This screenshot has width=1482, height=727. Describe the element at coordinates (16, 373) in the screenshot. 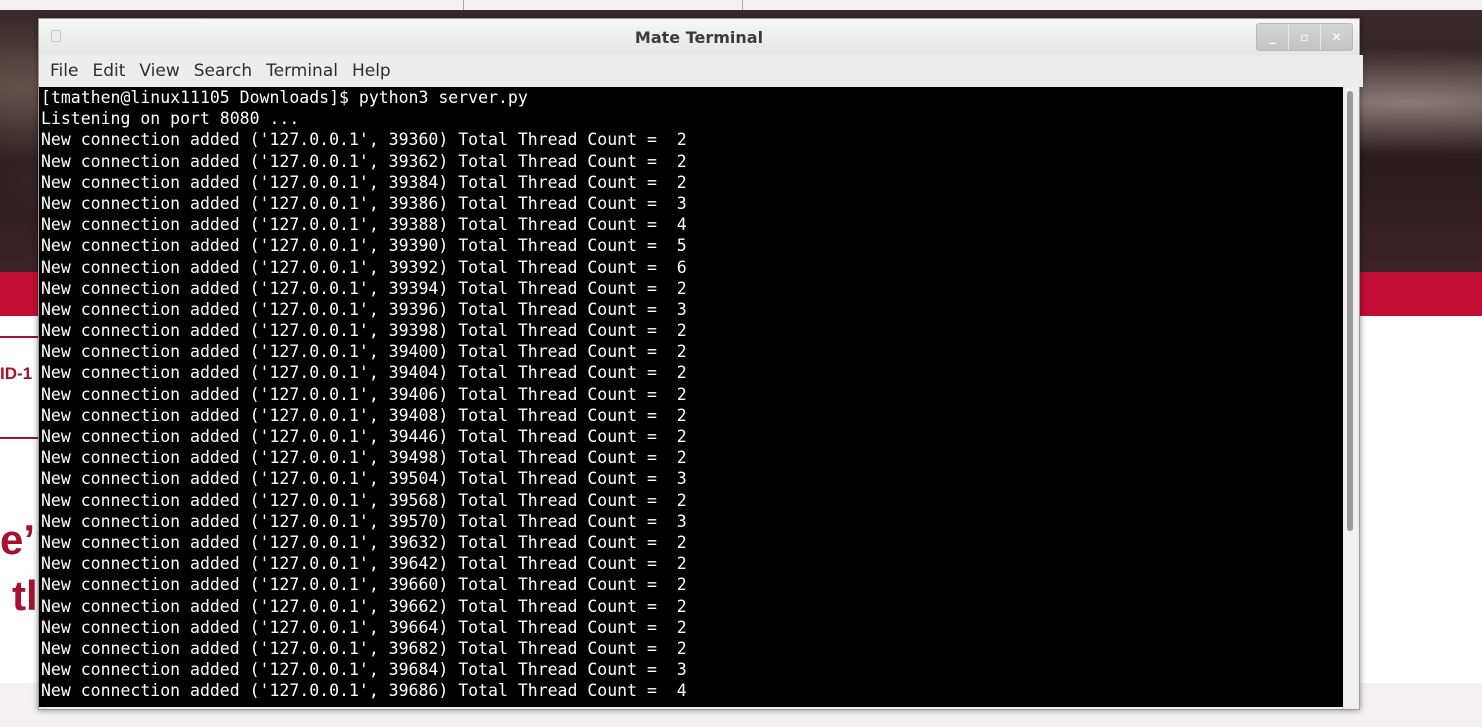

I see `background-small-text: ID-1` at that location.